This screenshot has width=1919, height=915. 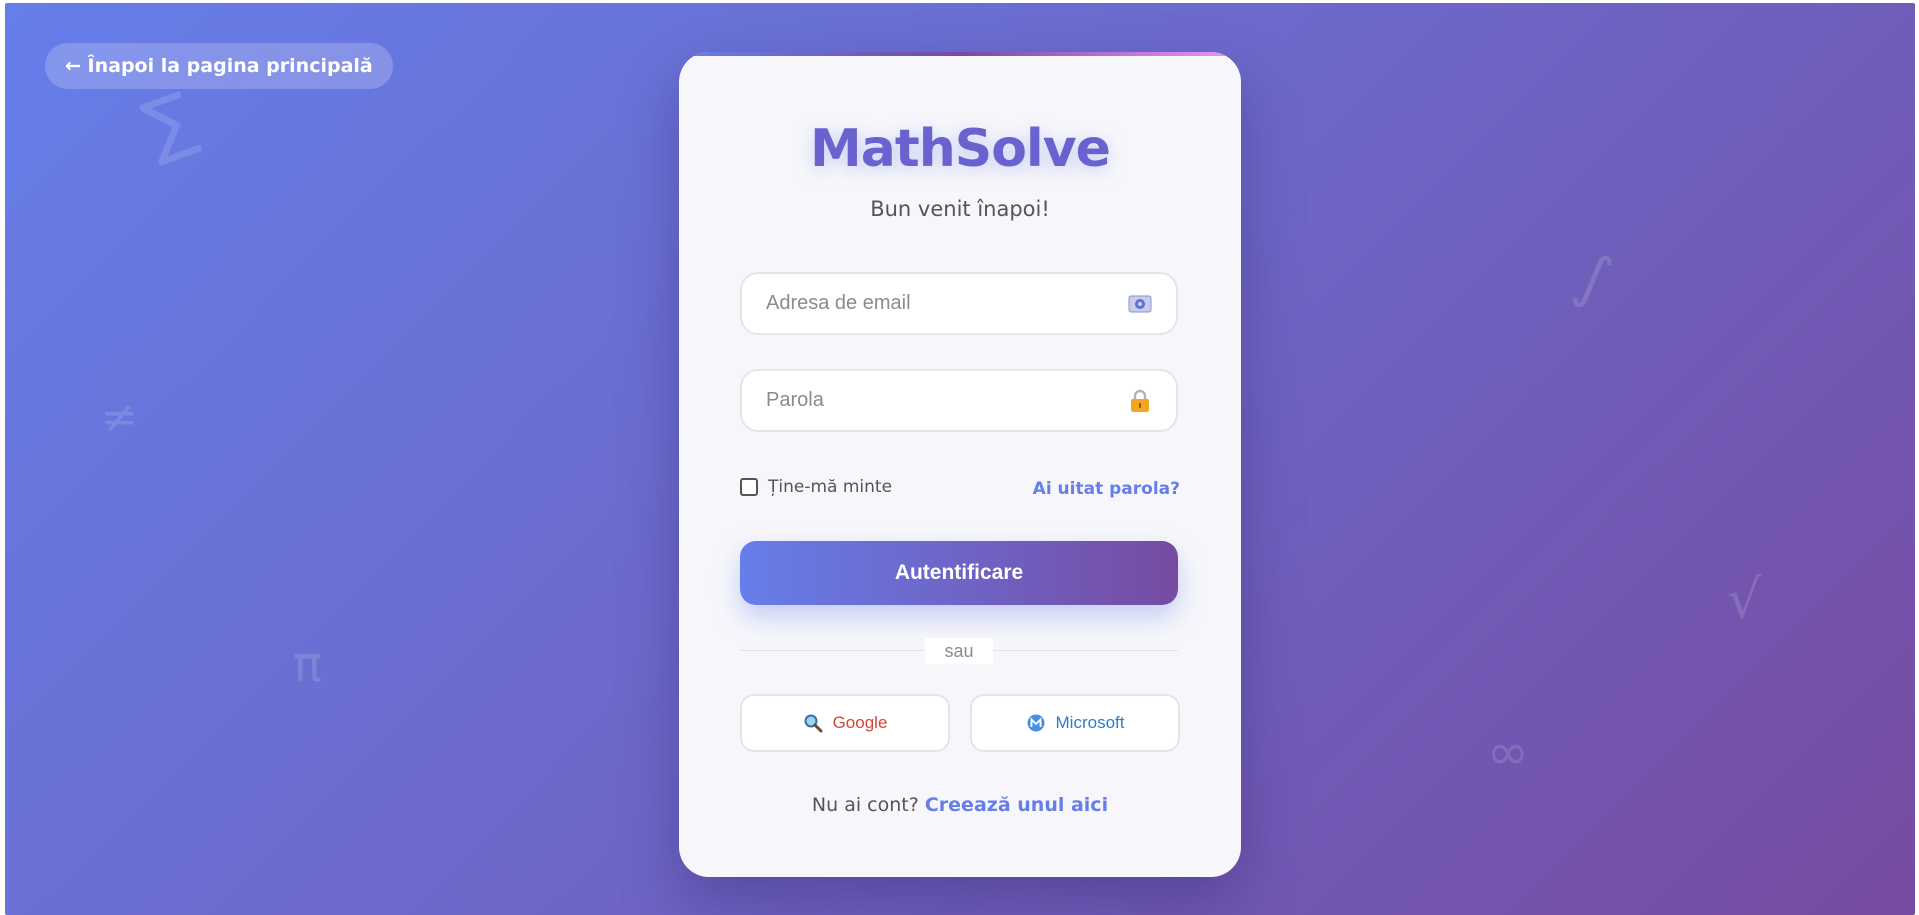 What do you see at coordinates (959, 651) in the screenshot?
I see `or-divider-label: sau` at bounding box center [959, 651].